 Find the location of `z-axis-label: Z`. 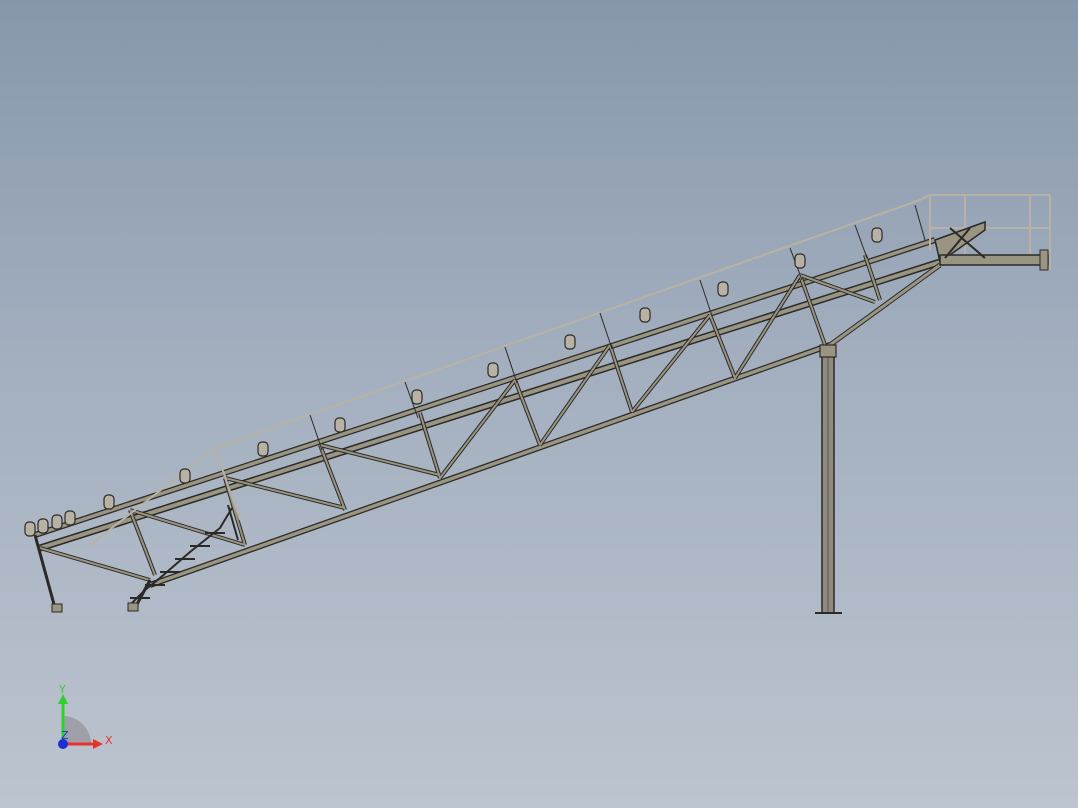

z-axis-label: Z is located at coordinates (65, 735).